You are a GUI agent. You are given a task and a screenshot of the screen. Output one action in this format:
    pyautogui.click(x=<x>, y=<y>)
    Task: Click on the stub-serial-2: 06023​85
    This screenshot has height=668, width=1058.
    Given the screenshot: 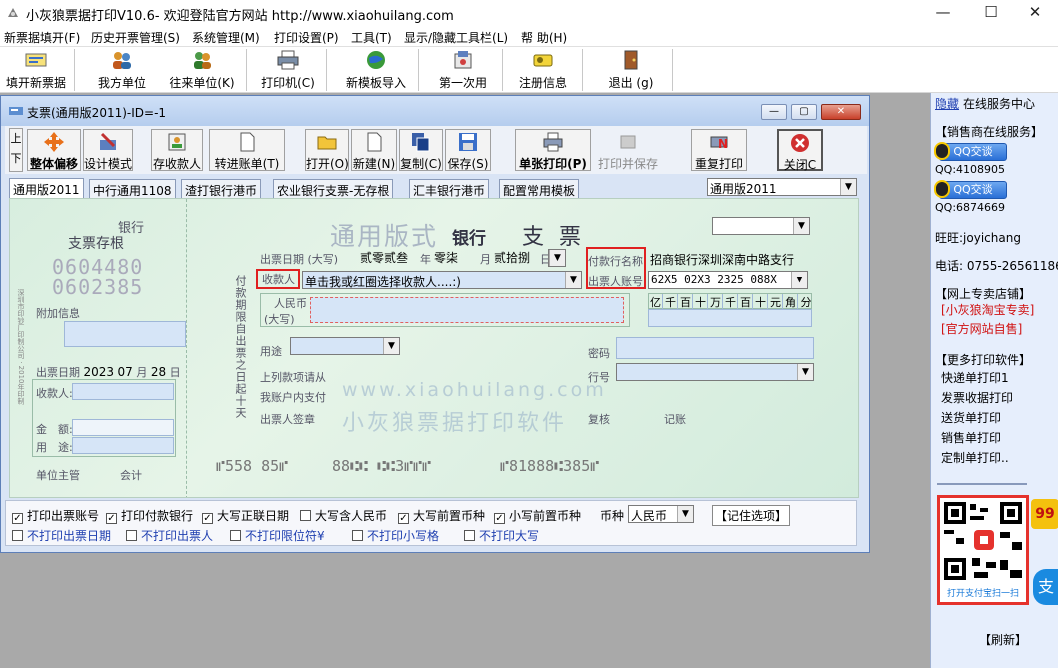 What is the action you would take?
    pyautogui.click(x=98, y=287)
    